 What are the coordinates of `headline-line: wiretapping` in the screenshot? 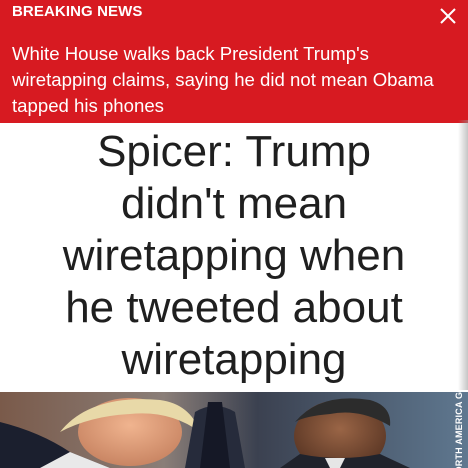 It's located at (234, 359).